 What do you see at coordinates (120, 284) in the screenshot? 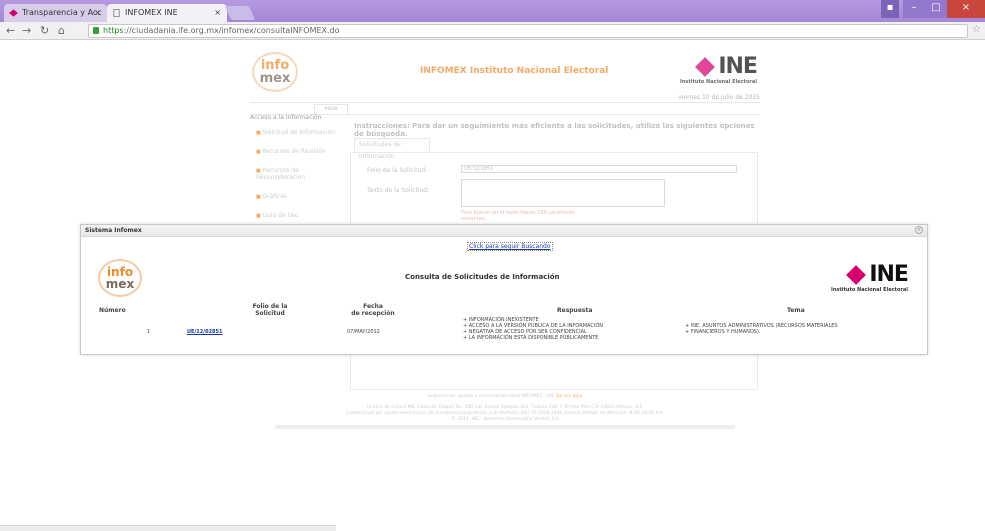
I see `logo-line2: mex` at bounding box center [120, 284].